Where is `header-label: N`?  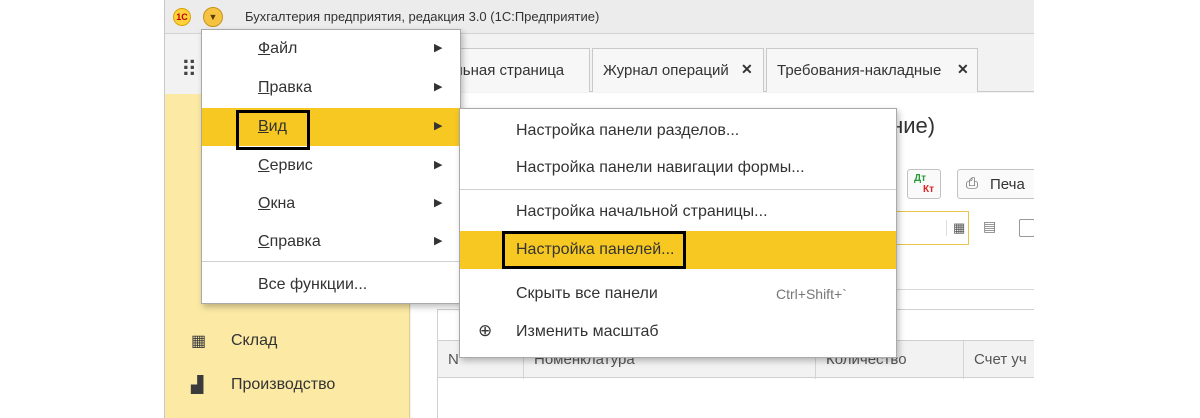
header-label: N is located at coordinates (453, 359).